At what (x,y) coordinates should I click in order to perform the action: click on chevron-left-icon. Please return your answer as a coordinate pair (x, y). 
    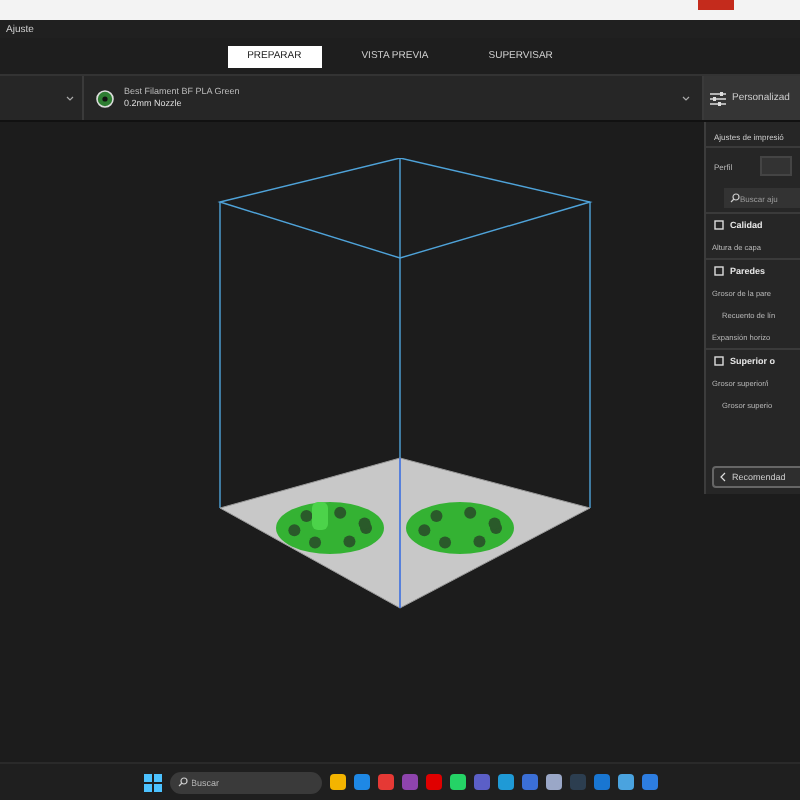
    Looking at the image, I should click on (723, 477).